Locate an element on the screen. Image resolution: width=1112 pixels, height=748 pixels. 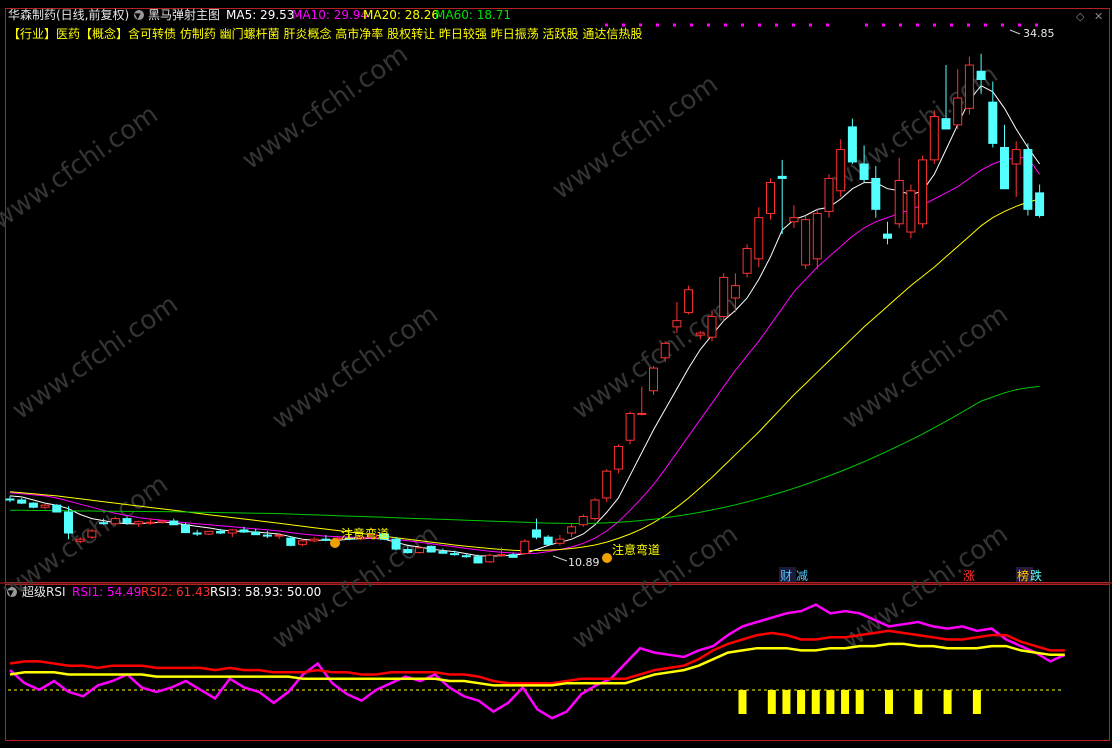
ma5-value: MA5: 29.53 is located at coordinates (260, 15).